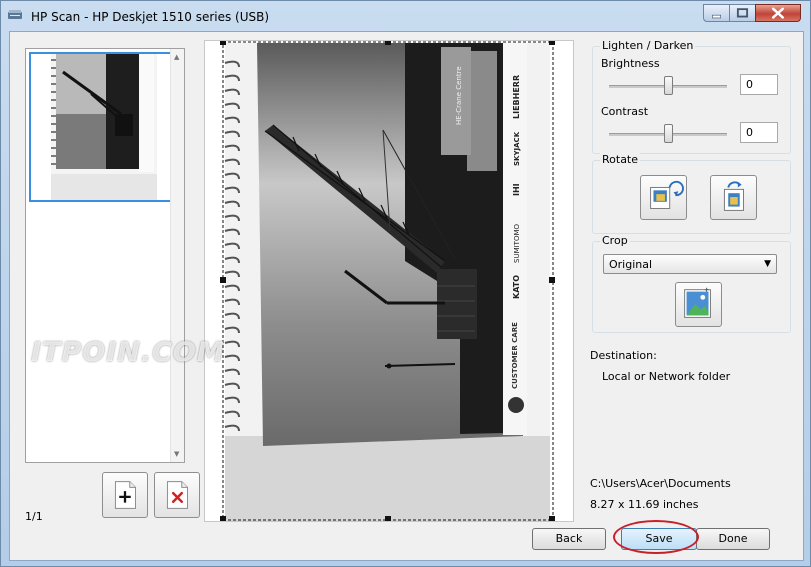  Describe the element at coordinates (690, 264) in the screenshot. I see `crop-select: Original ▼` at that location.